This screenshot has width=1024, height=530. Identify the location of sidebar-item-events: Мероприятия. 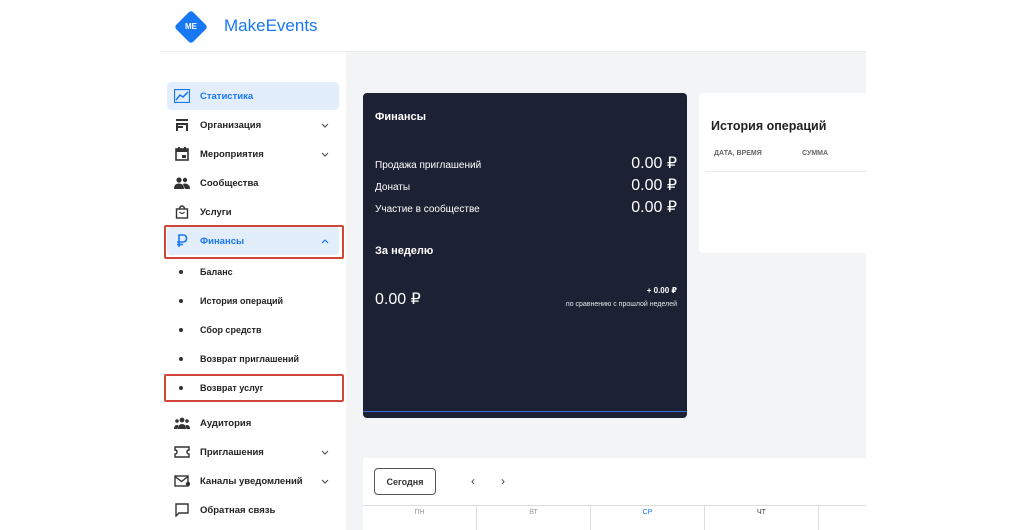
(253, 154).